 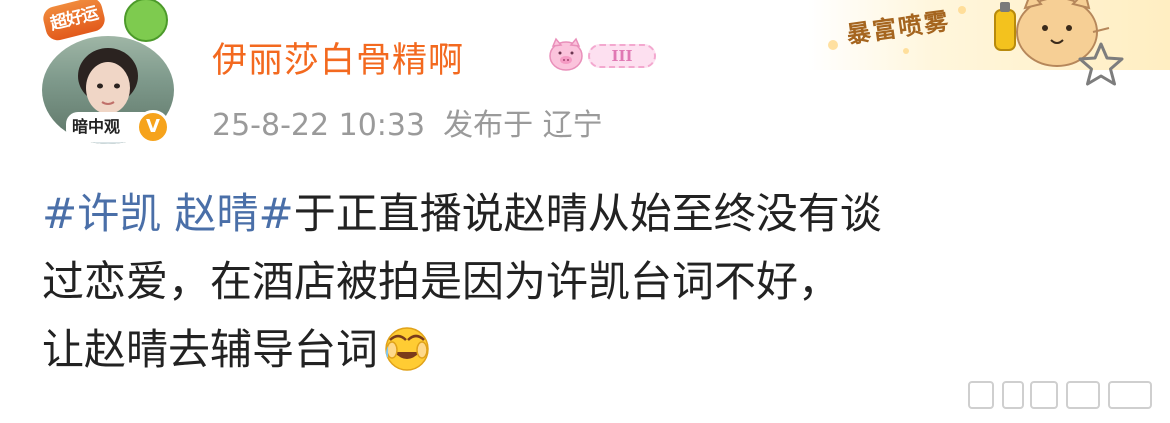 What do you see at coordinates (1063, 396) in the screenshot?
I see `weibo-watermark-icon` at bounding box center [1063, 396].